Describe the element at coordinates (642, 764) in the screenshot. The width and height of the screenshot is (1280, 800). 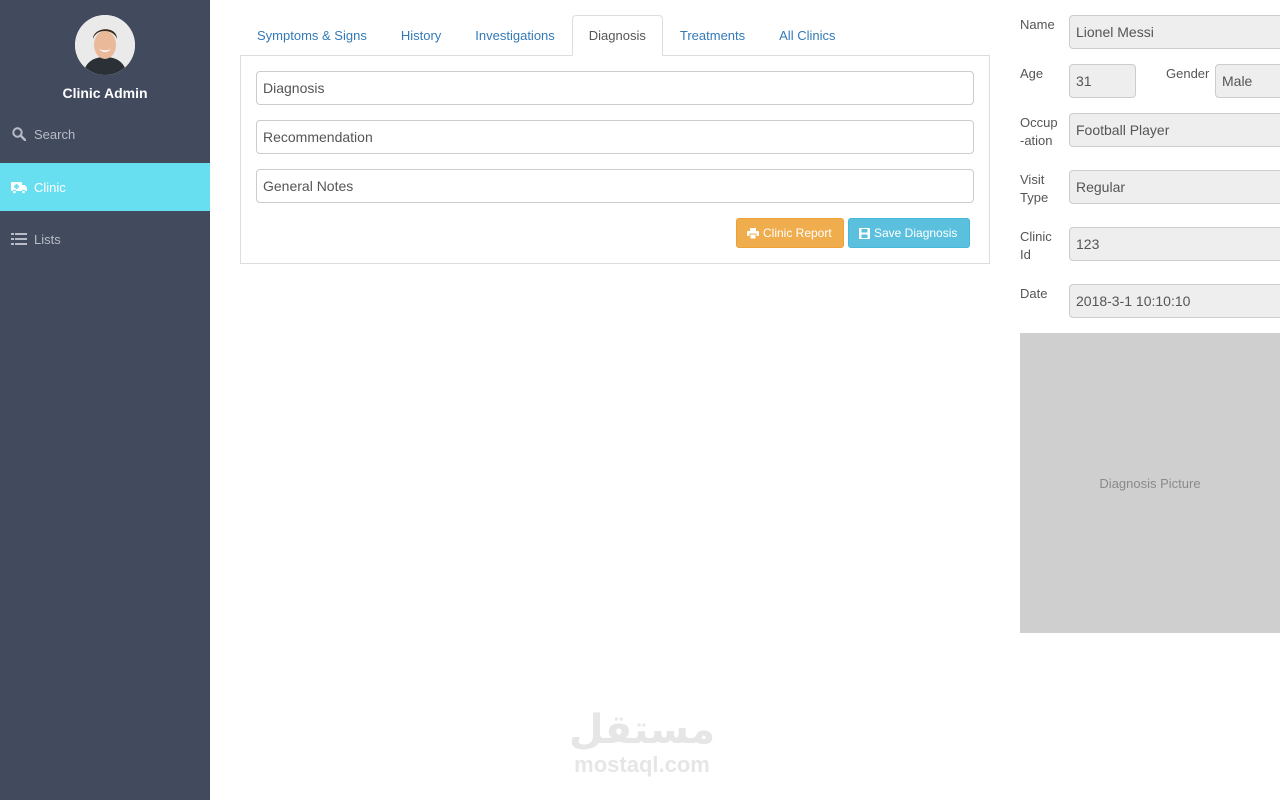
I see `watermark-latin: mostaql.com` at that location.